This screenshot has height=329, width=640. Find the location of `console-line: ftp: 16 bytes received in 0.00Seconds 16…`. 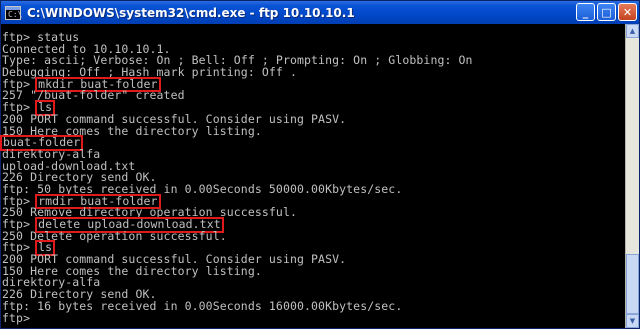

console-line: ftp: 16 bytes received in 0.00Seconds 16… is located at coordinates (202, 305).